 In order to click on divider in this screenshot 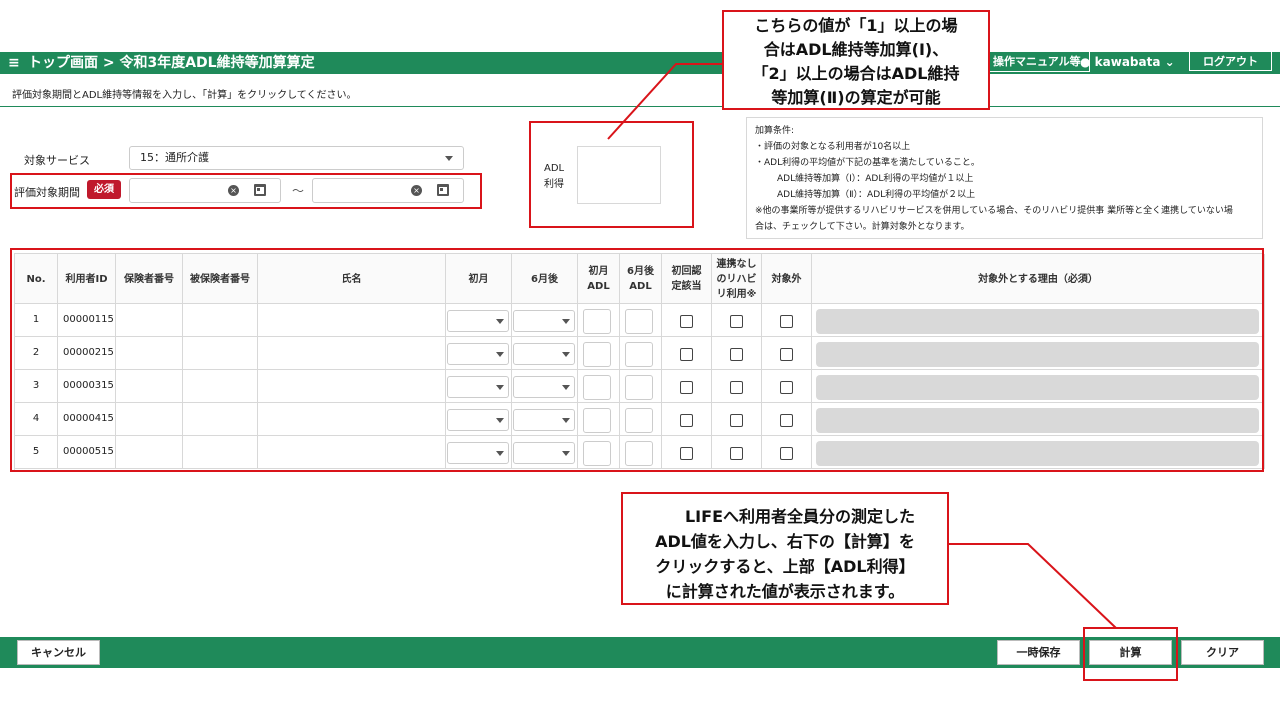, I will do `click(640, 106)`.